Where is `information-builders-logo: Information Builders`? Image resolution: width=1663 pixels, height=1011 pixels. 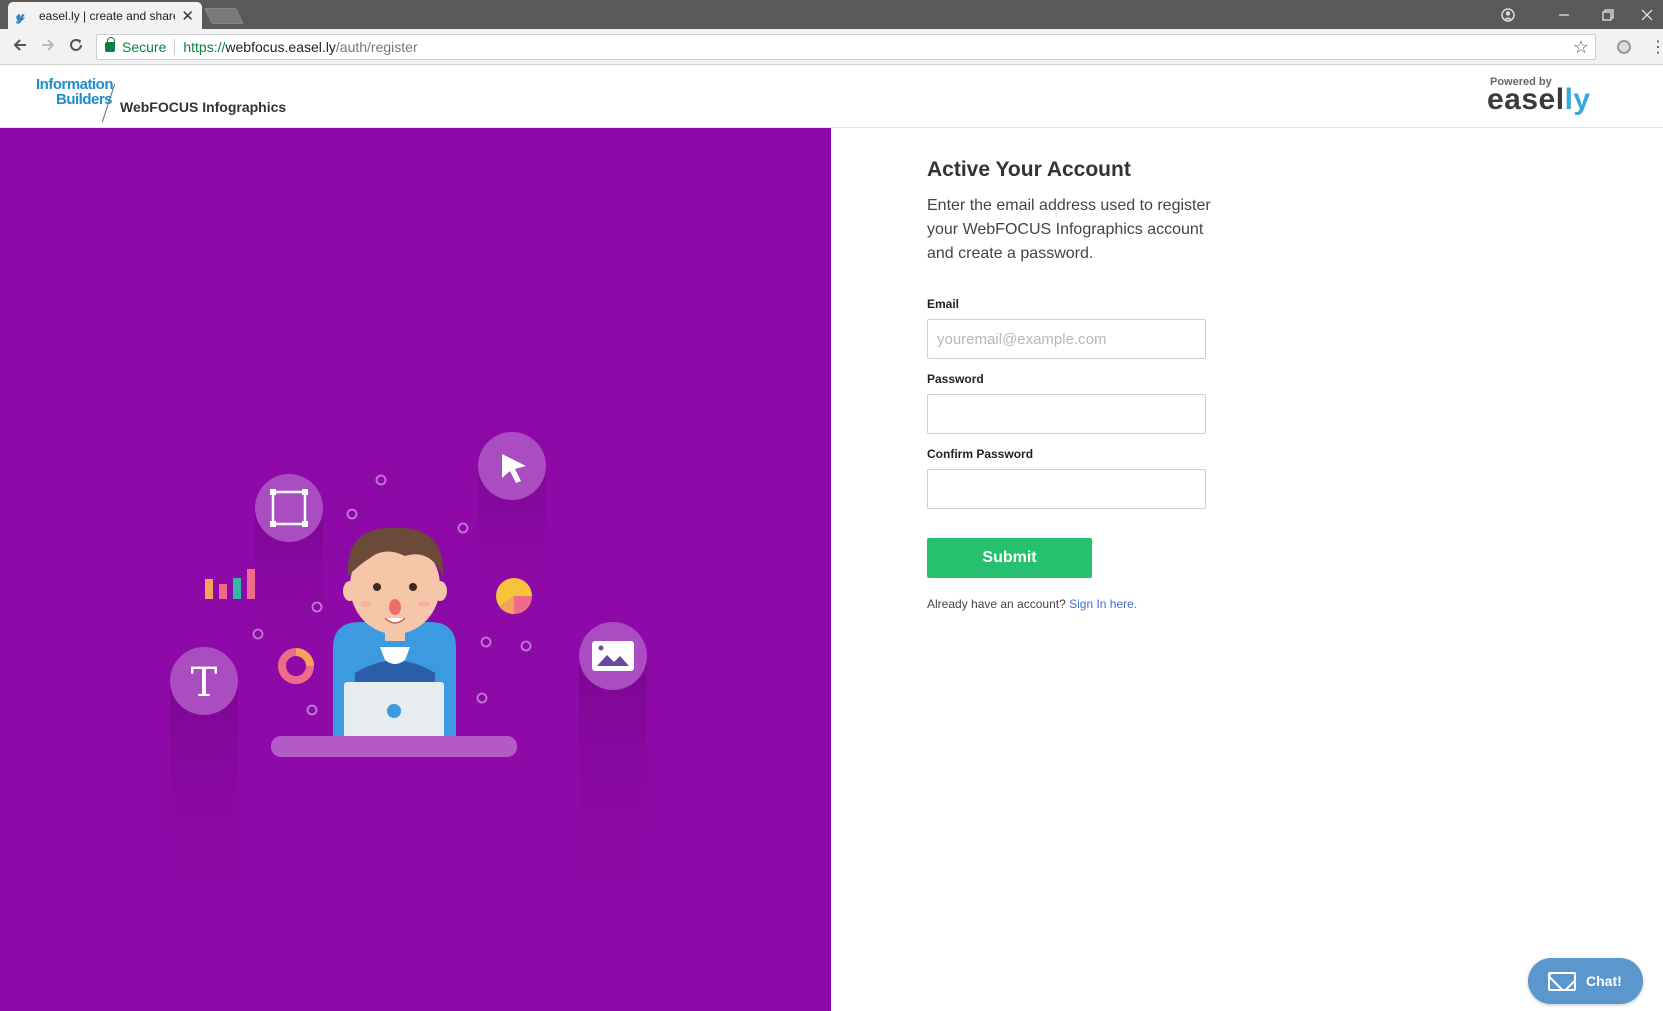 information-builders-logo: Information Builders is located at coordinates (75, 92).